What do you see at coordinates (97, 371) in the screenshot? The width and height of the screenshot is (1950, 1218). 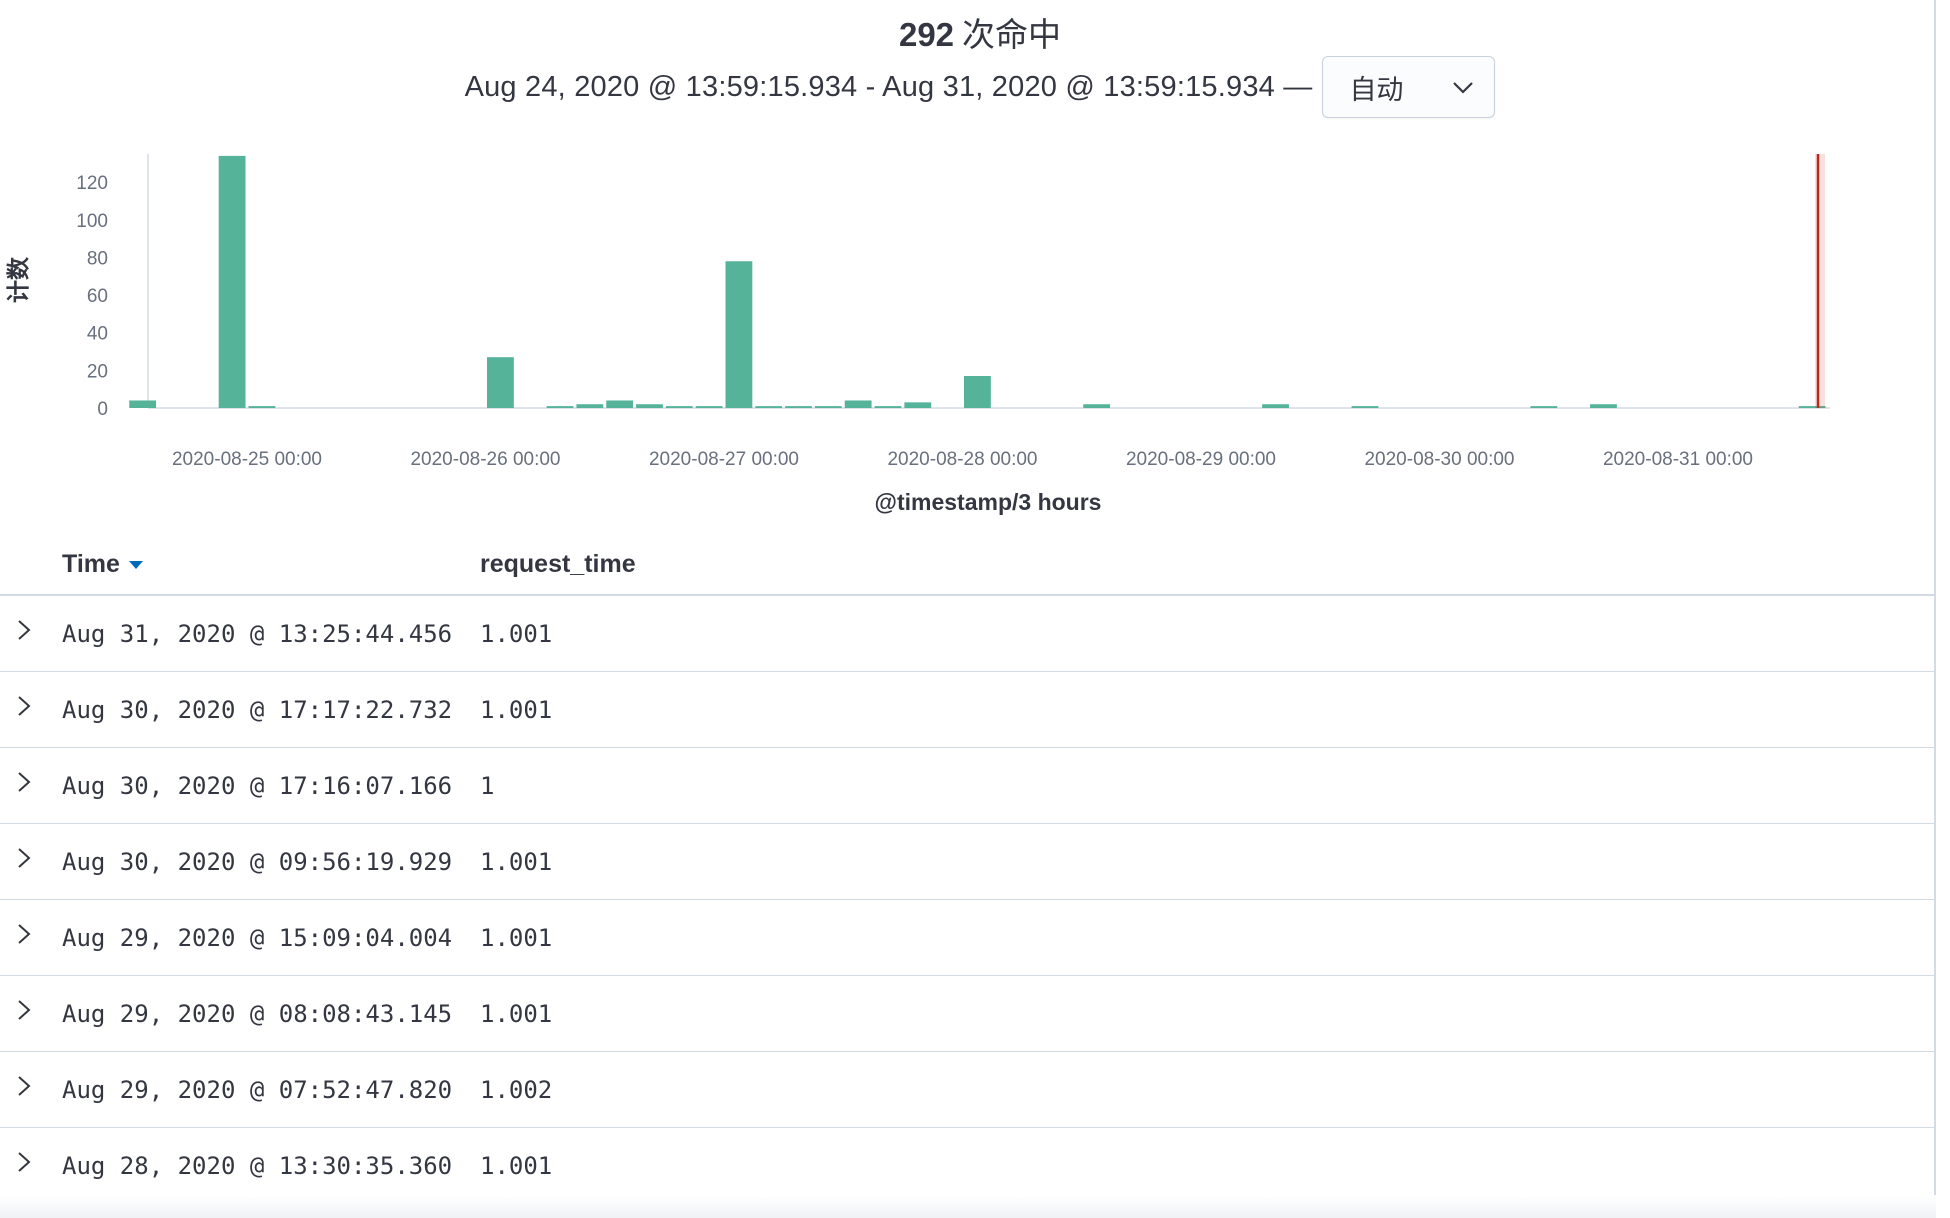 I see `y-tick-label: 20` at bounding box center [97, 371].